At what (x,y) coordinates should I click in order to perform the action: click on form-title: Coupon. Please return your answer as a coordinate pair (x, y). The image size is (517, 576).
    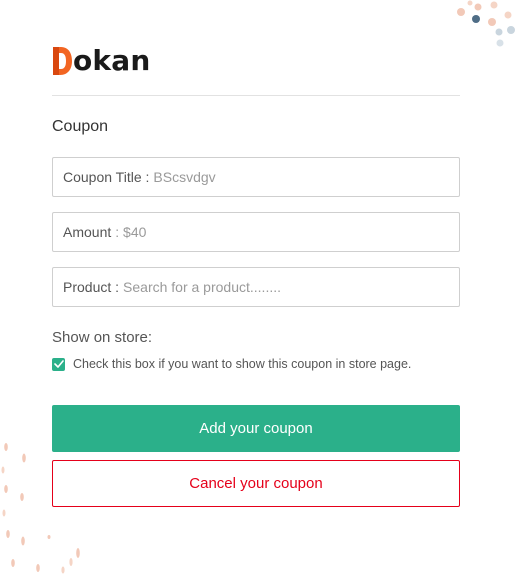
    Looking at the image, I should click on (80, 126).